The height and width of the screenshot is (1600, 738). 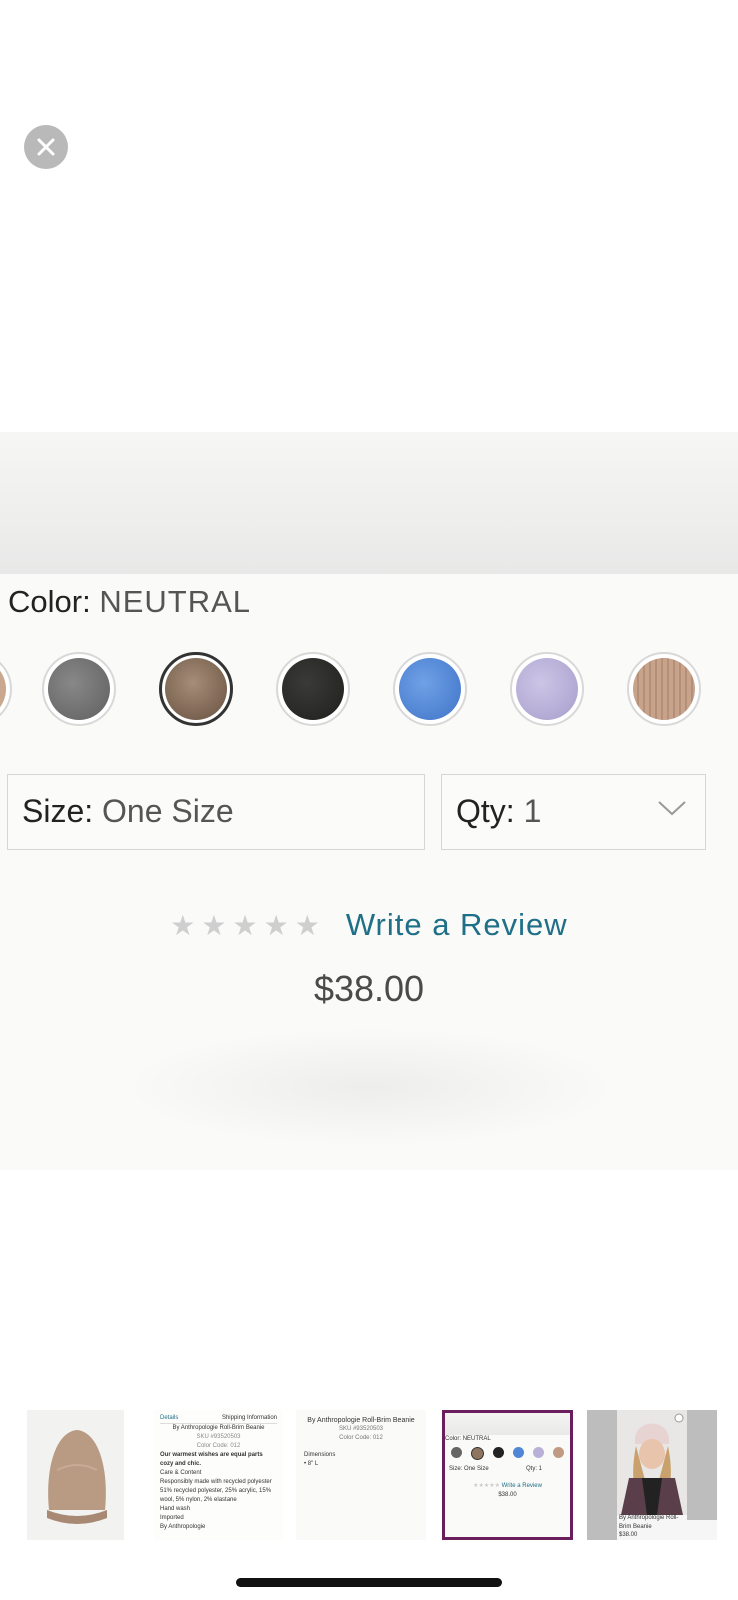 I want to click on t2-care-heading: Care & Content, so click(x=181, y=1473).